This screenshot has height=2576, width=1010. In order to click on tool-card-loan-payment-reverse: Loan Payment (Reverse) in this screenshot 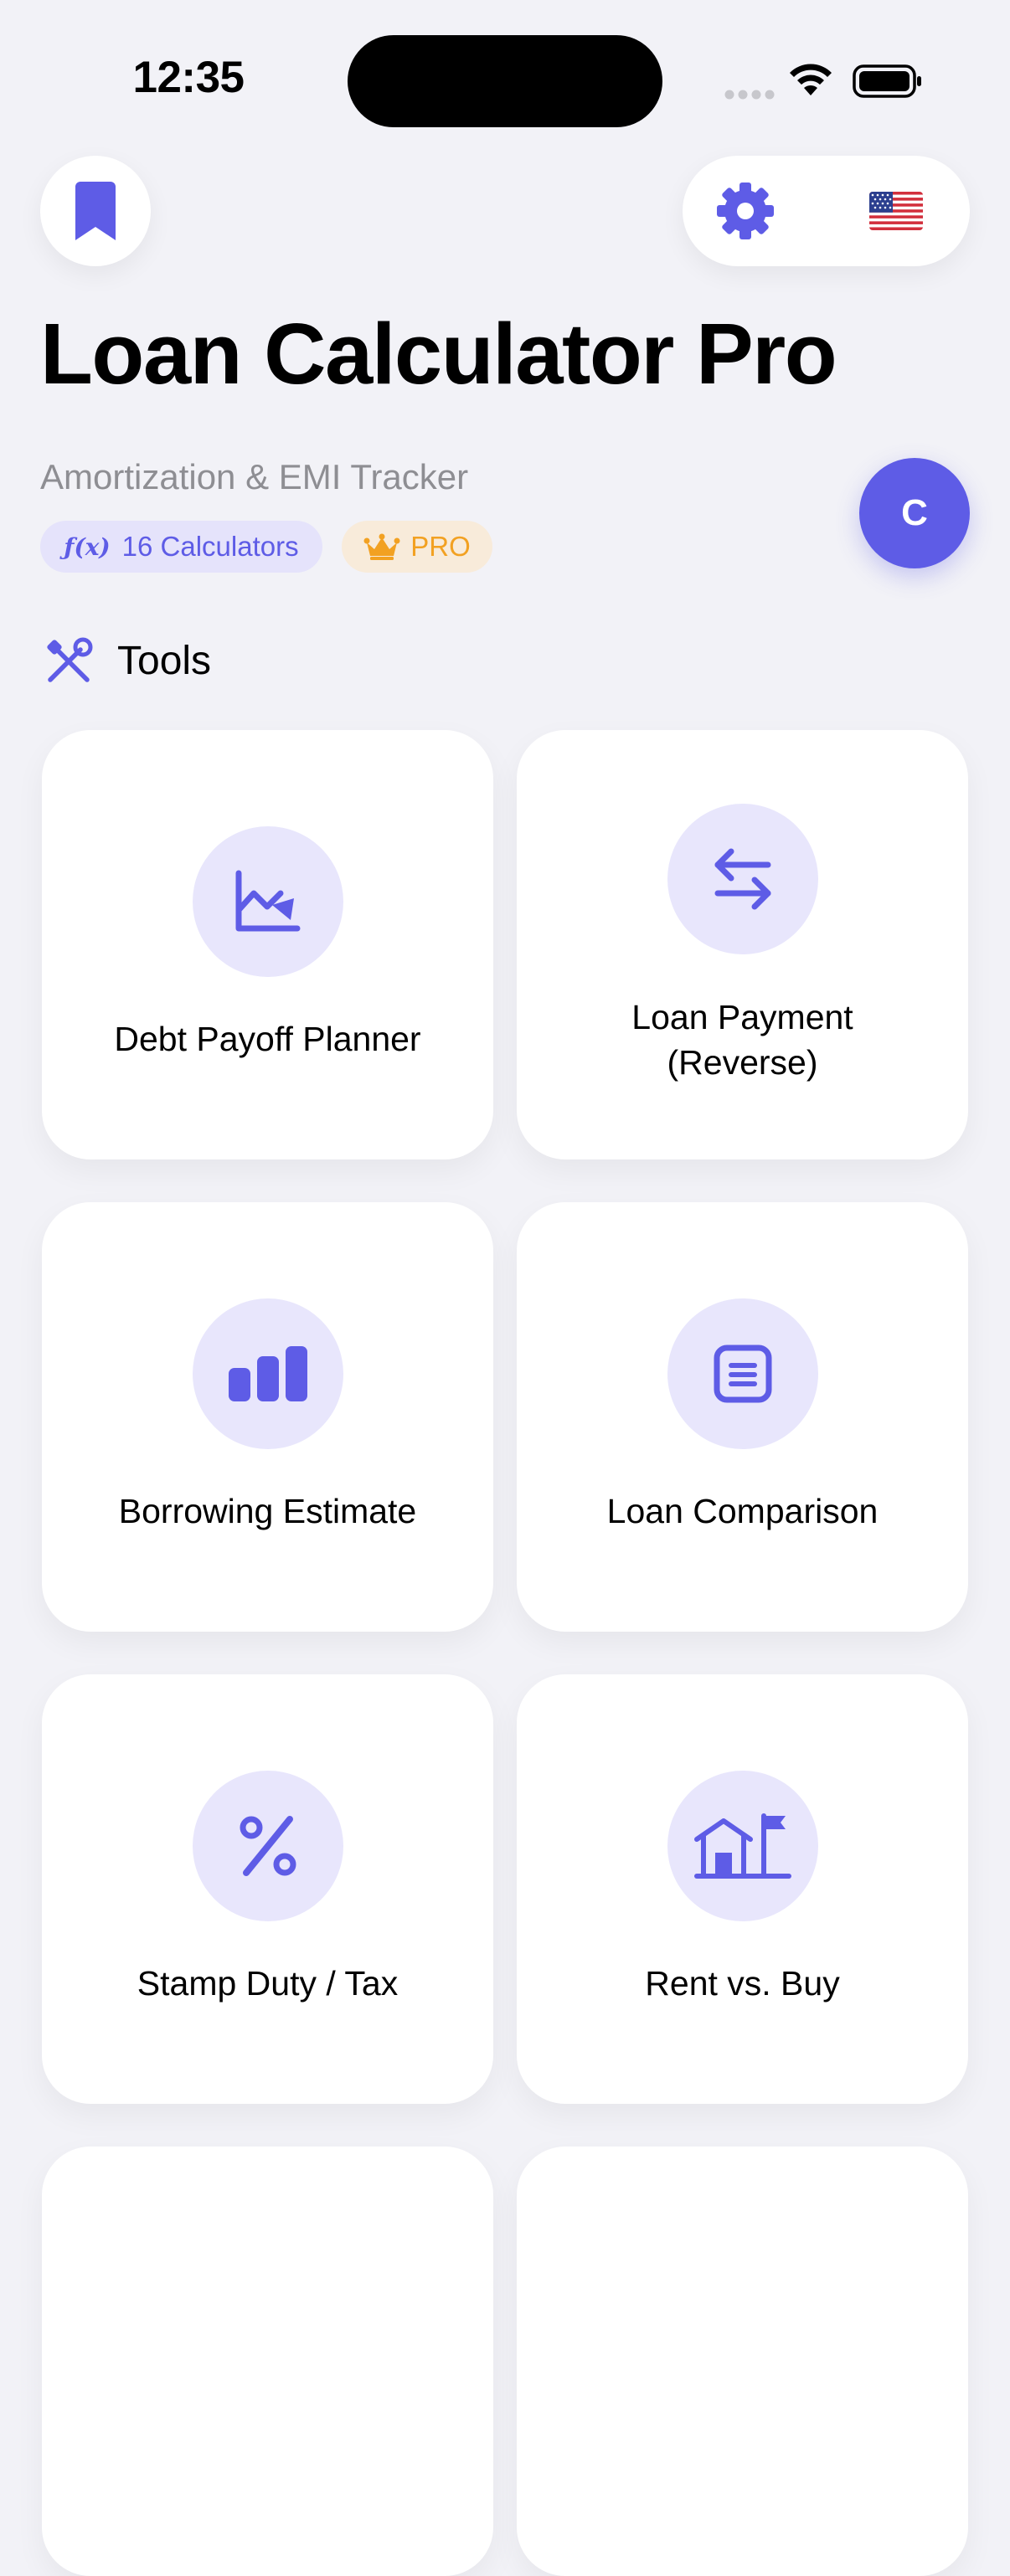, I will do `click(742, 945)`.